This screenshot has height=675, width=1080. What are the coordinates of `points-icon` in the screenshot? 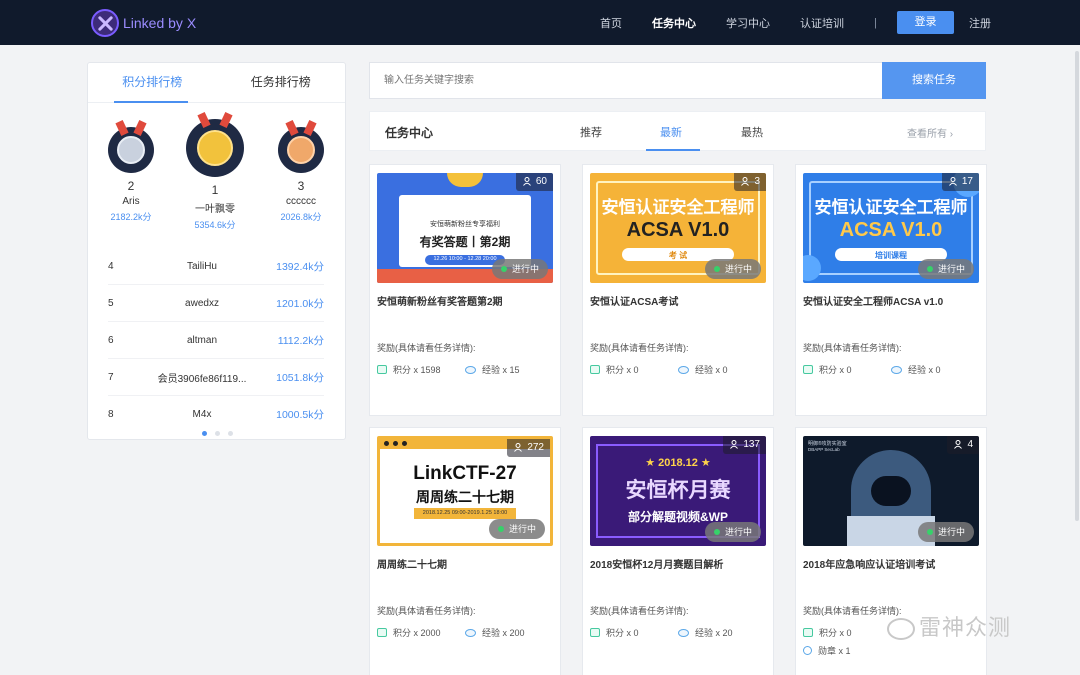 It's located at (808, 632).